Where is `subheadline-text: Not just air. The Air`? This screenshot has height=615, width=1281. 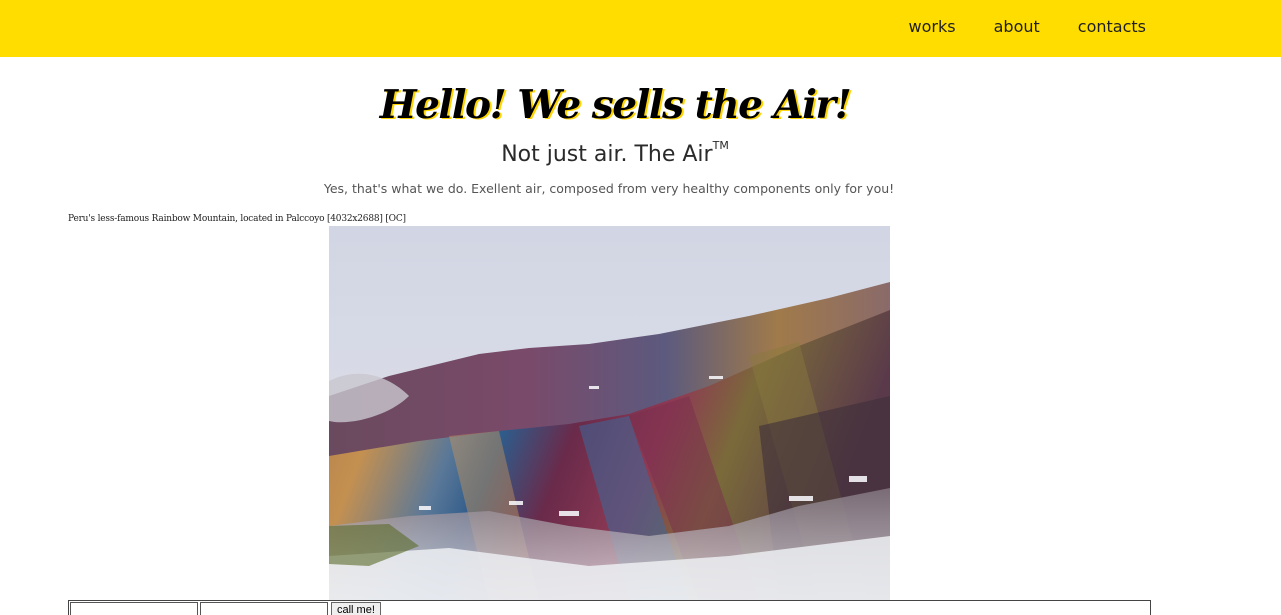
subheadline-text: Not just air. The Air is located at coordinates (607, 154).